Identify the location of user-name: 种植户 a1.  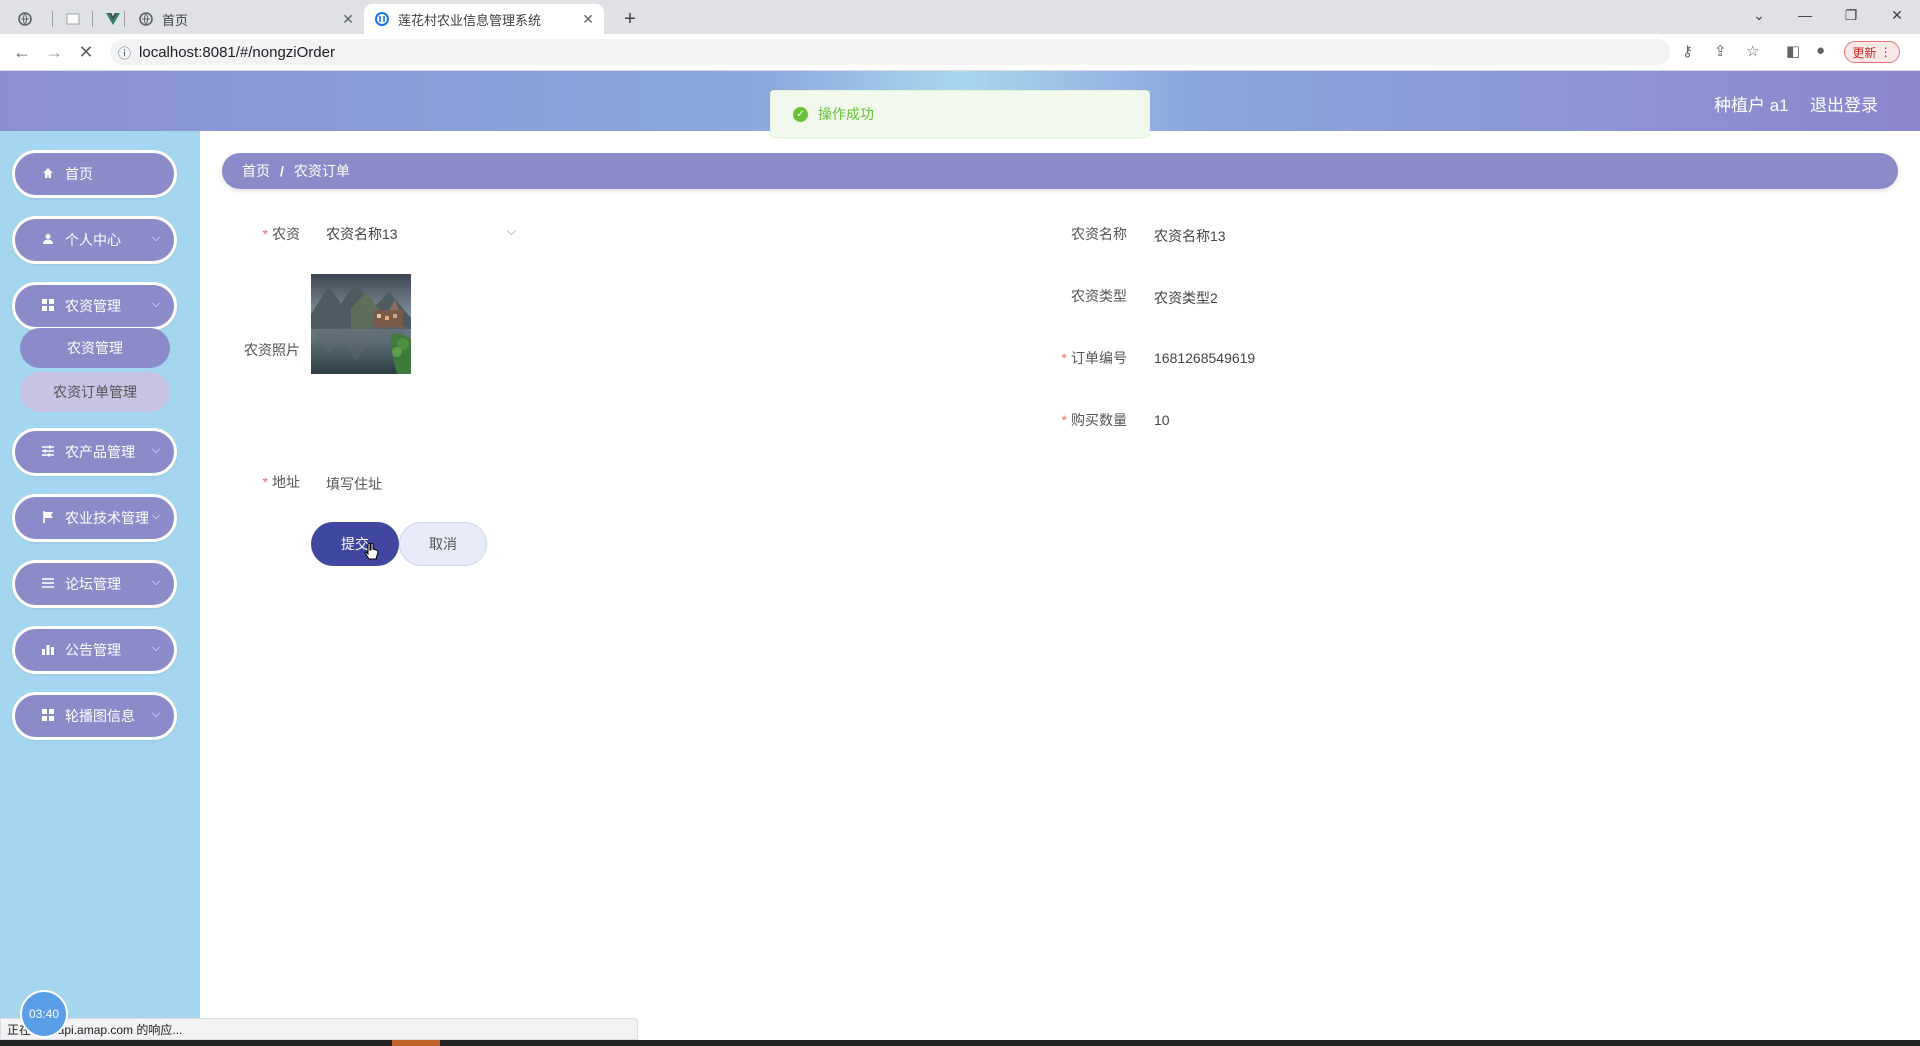
(1751, 105).